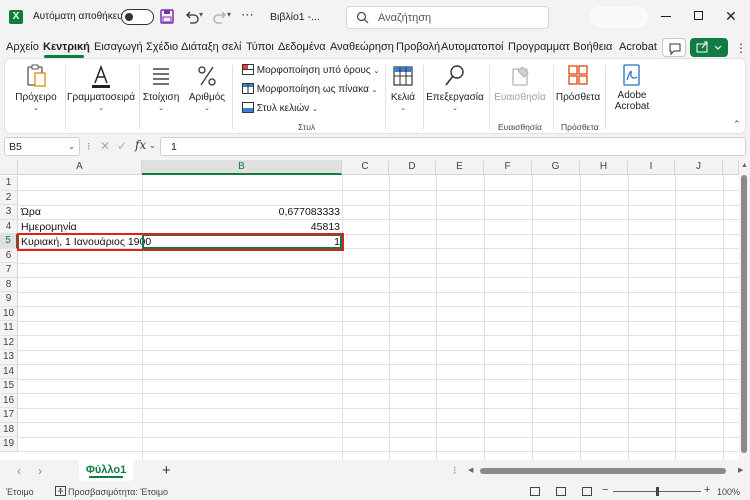 The image size is (750, 500). Describe the element at coordinates (9, 270) in the screenshot. I see `row-header-7: 7` at that location.